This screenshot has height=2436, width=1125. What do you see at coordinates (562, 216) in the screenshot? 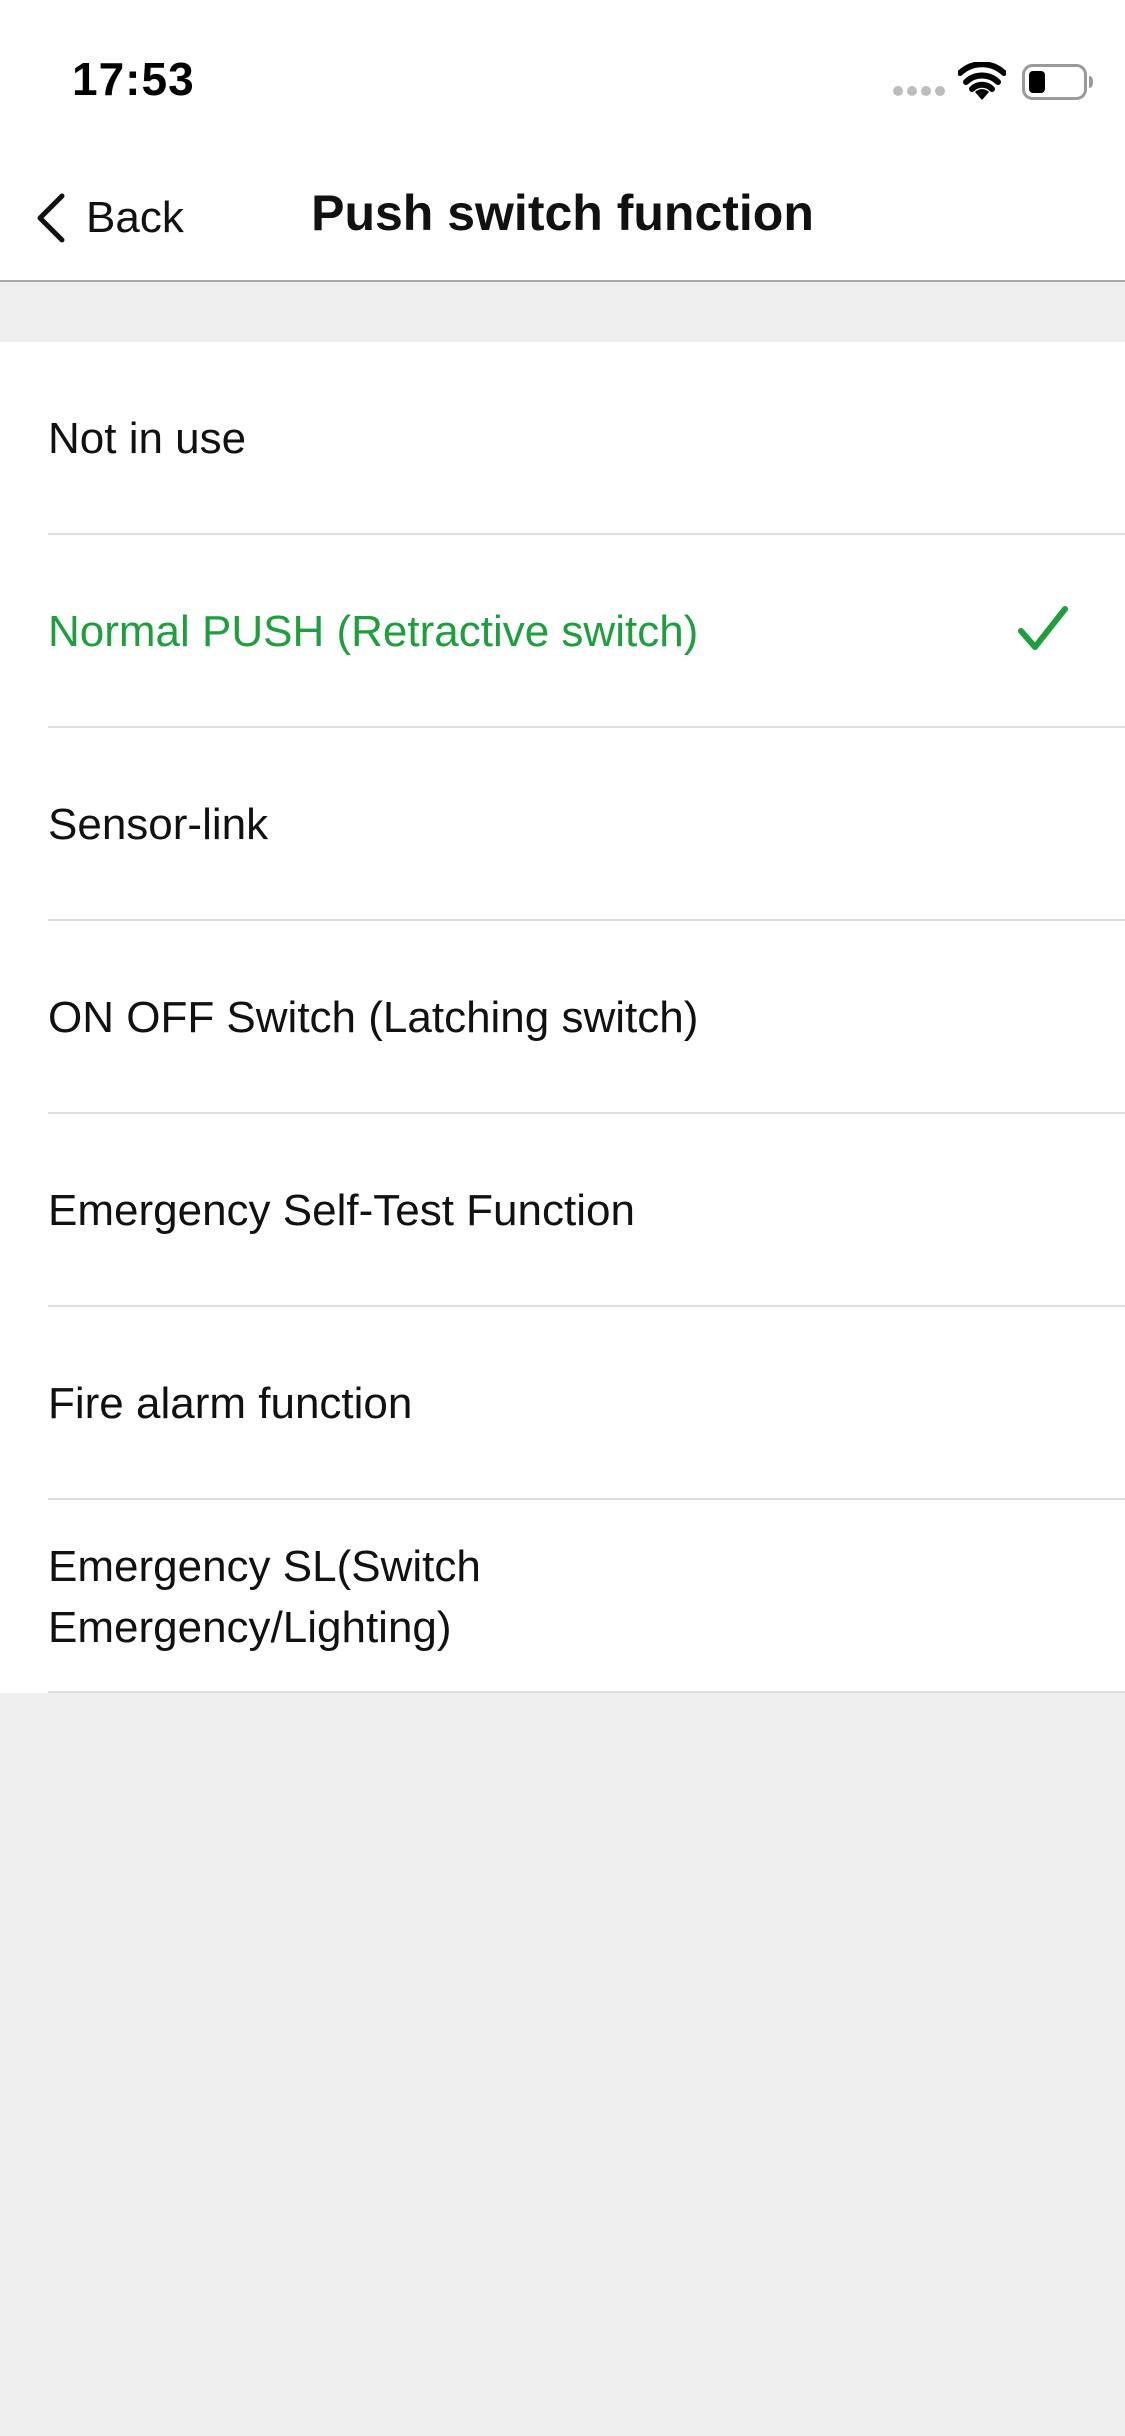
I see `nav-bar: Back Push switch function` at bounding box center [562, 216].